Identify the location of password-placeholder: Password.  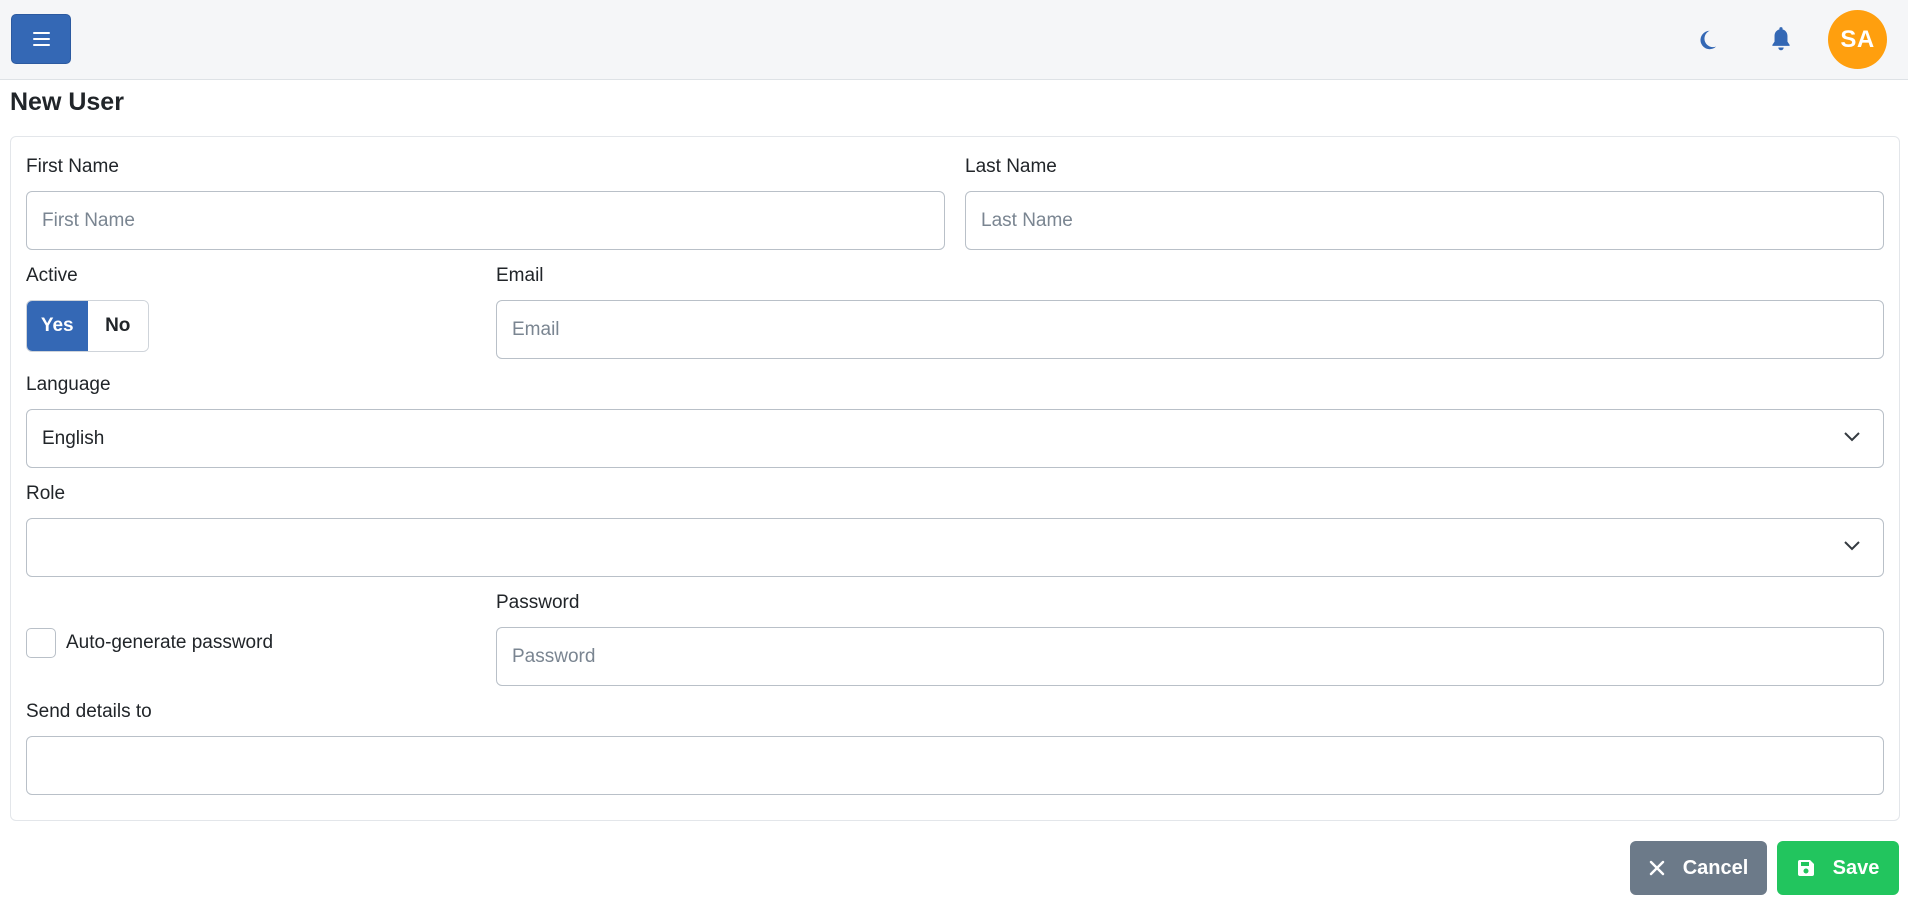
(554, 656).